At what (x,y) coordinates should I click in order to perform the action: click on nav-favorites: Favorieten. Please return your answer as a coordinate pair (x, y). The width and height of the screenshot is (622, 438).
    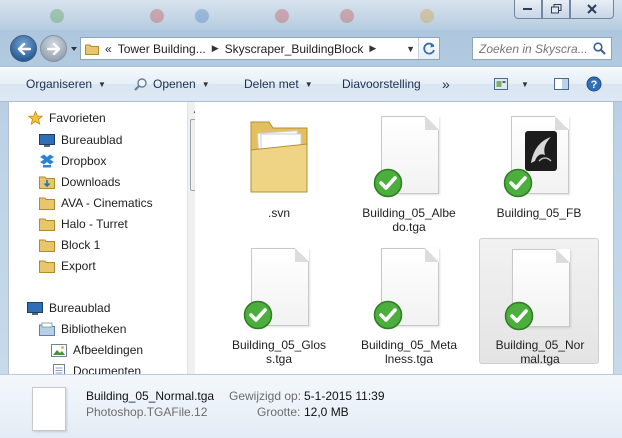
    Looking at the image, I should click on (66, 118).